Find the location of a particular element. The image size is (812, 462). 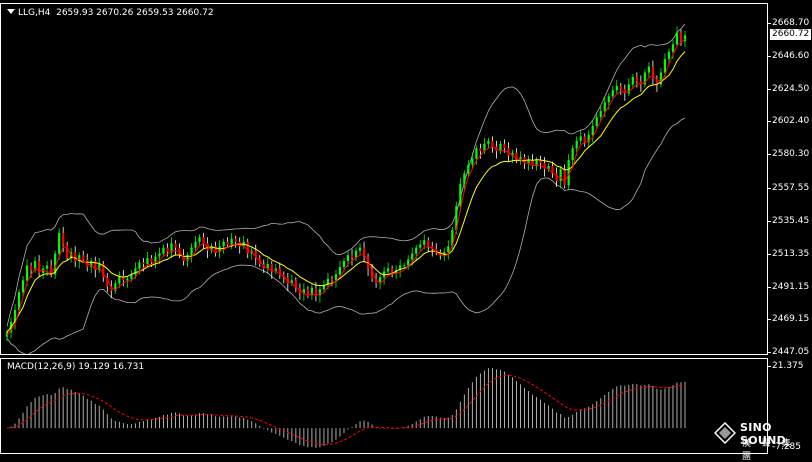

price-tick-label: 2447.05 is located at coordinates (791, 352).